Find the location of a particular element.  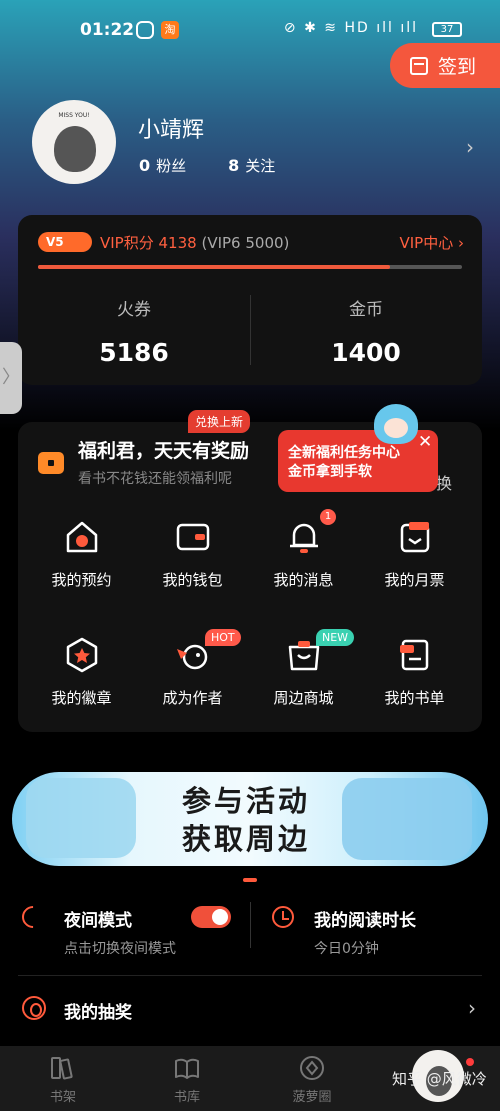

checkin-button: 签到 is located at coordinates (445, 65).